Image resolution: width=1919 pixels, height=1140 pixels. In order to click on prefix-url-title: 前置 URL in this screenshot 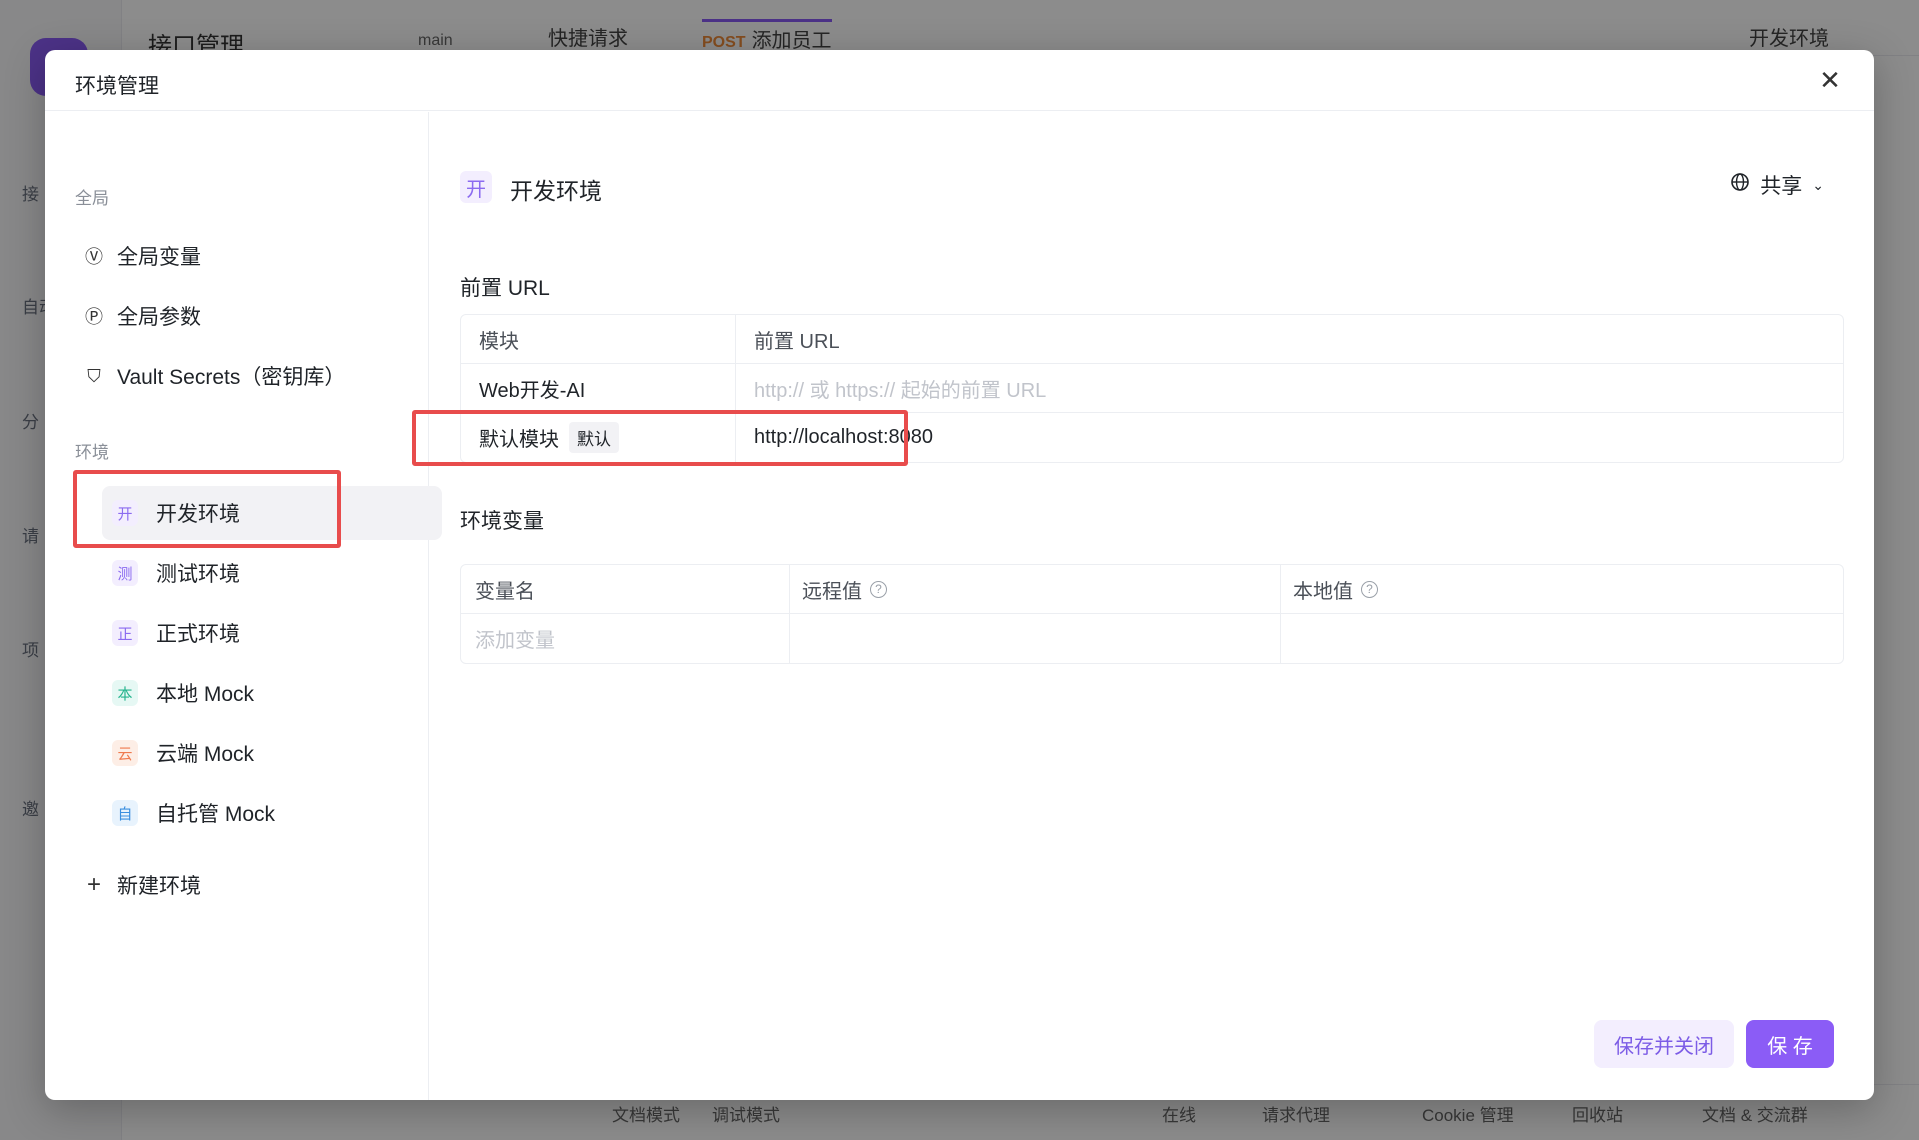, I will do `click(505, 288)`.